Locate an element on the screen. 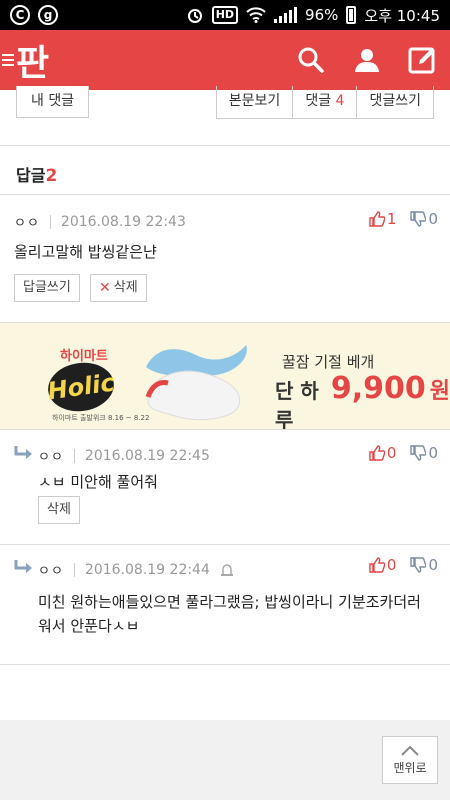  battery-percent: 96% is located at coordinates (322, 15).